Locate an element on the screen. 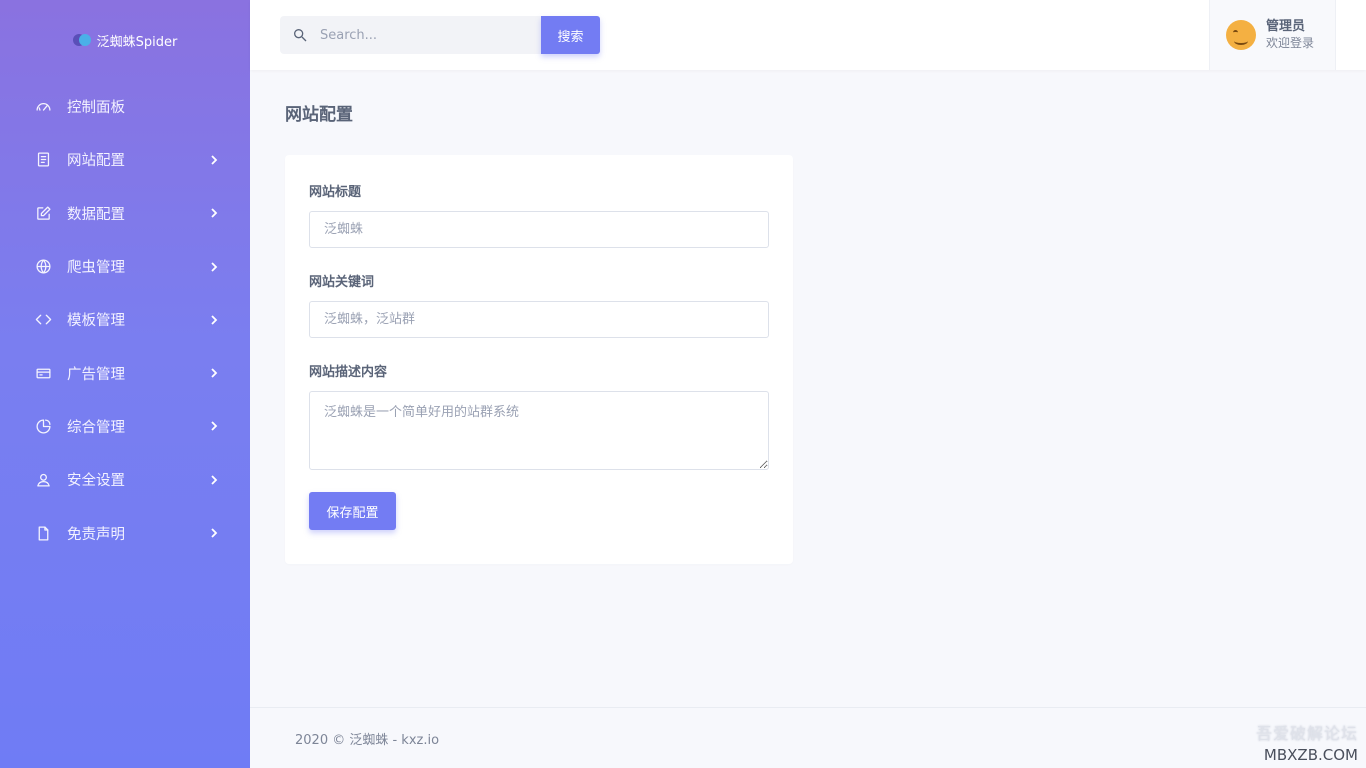 Image resolution: width=1366 pixels, height=768 pixels. search-field is located at coordinates (410, 35).